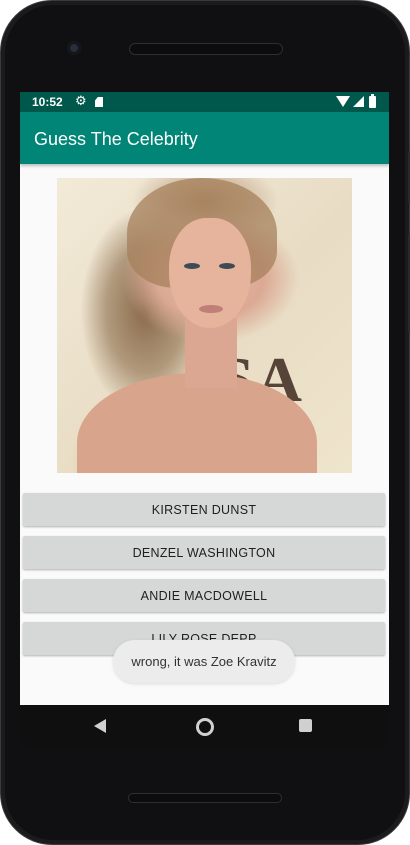 This screenshot has height=845, width=410. Describe the element at coordinates (204, 509) in the screenshot. I see `answer-button-1: KIRSTEN DUNST` at that location.